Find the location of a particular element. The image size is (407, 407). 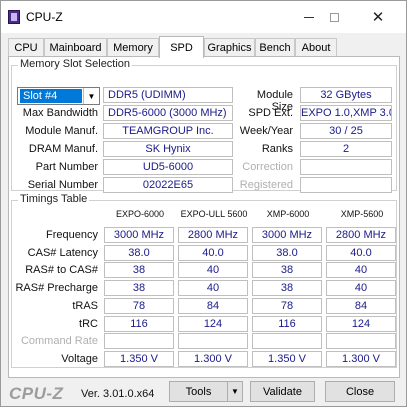

maximize-button is located at coordinates (334, 17).